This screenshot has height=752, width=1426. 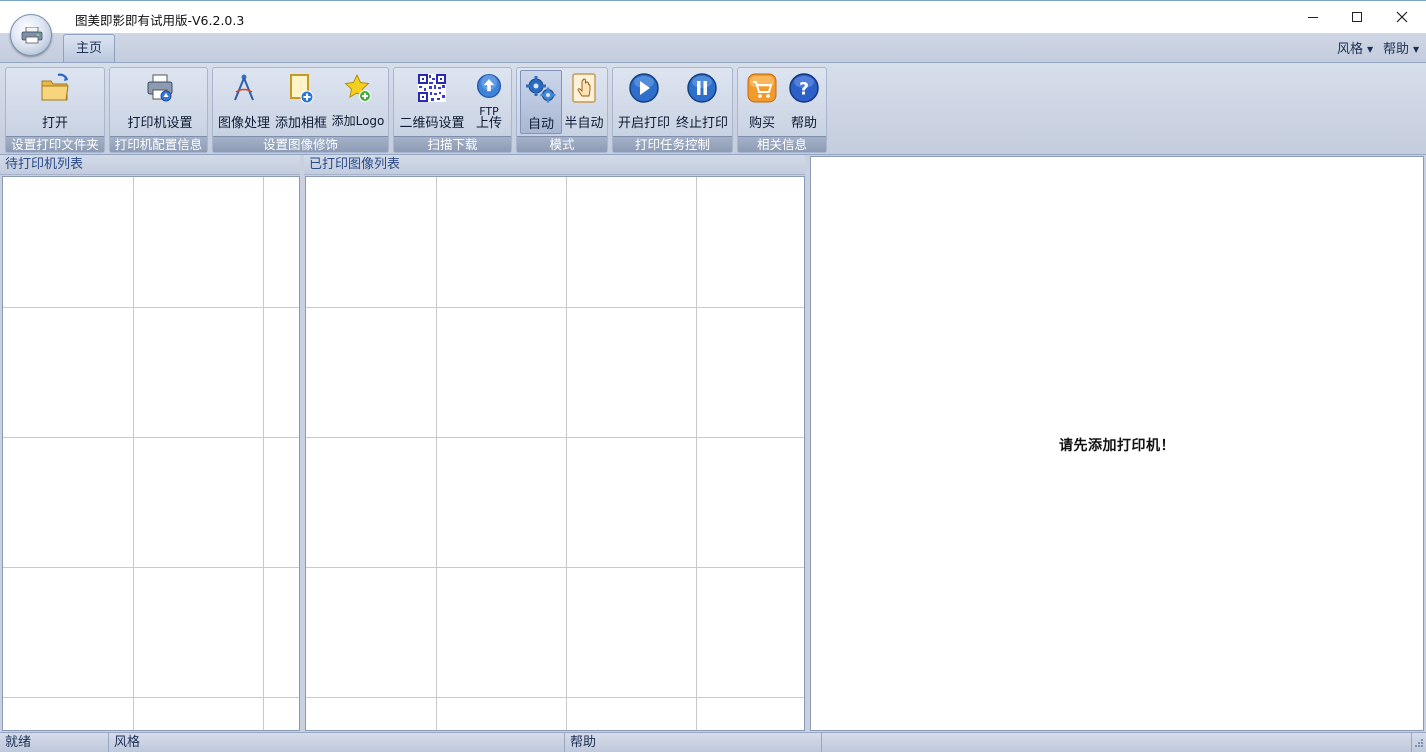 I want to click on group-print-folder: 打开 设置打印文件夹, so click(x=55, y=110).